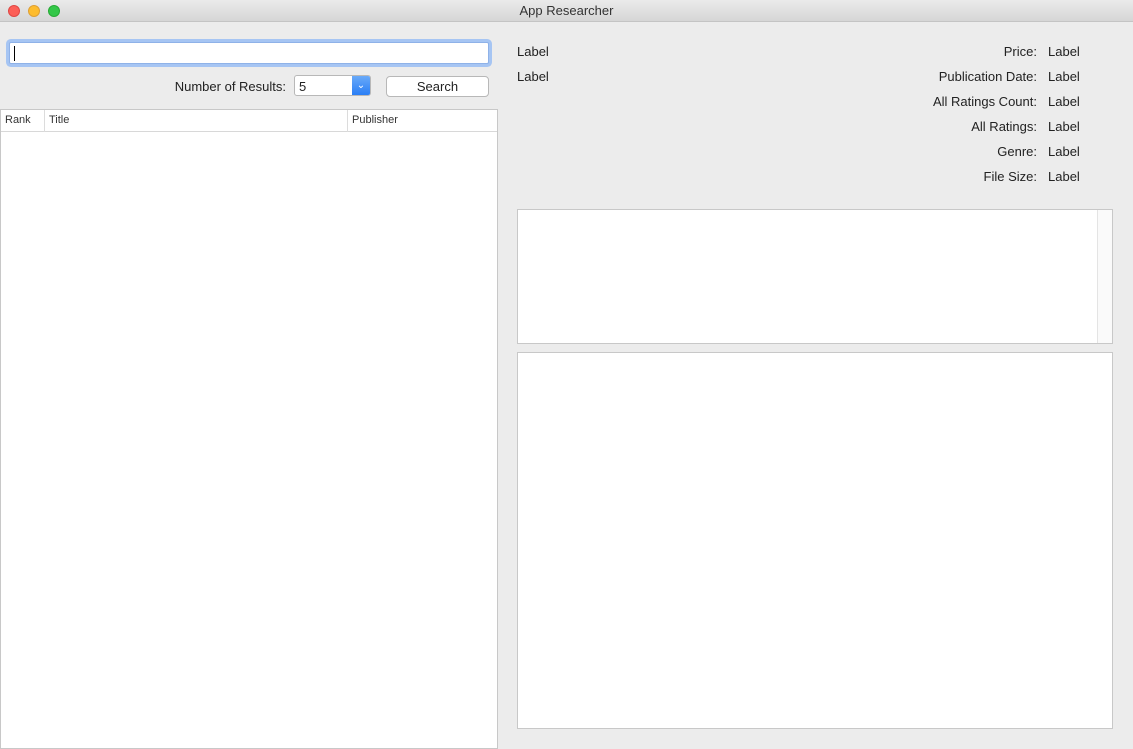  I want to click on number-of-results-select: 5 ⌄, so click(332, 85).